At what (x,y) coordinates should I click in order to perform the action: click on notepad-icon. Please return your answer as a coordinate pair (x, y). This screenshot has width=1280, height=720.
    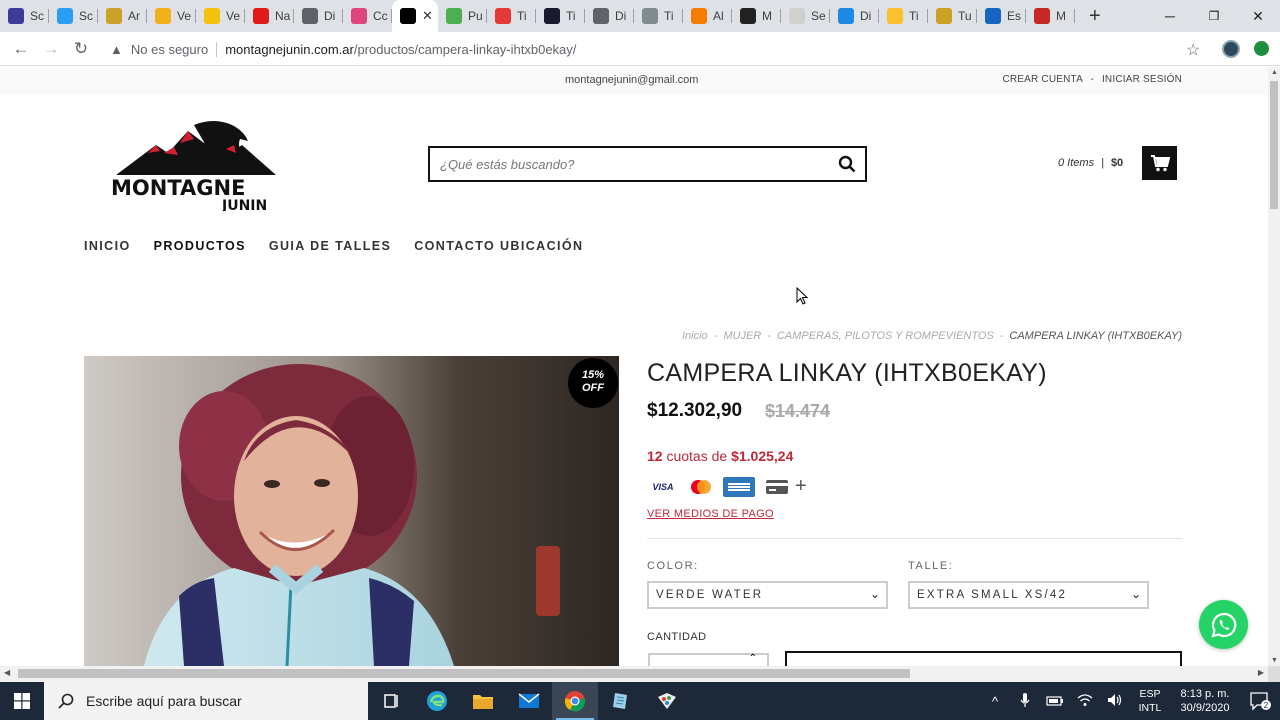
    Looking at the image, I should click on (621, 701).